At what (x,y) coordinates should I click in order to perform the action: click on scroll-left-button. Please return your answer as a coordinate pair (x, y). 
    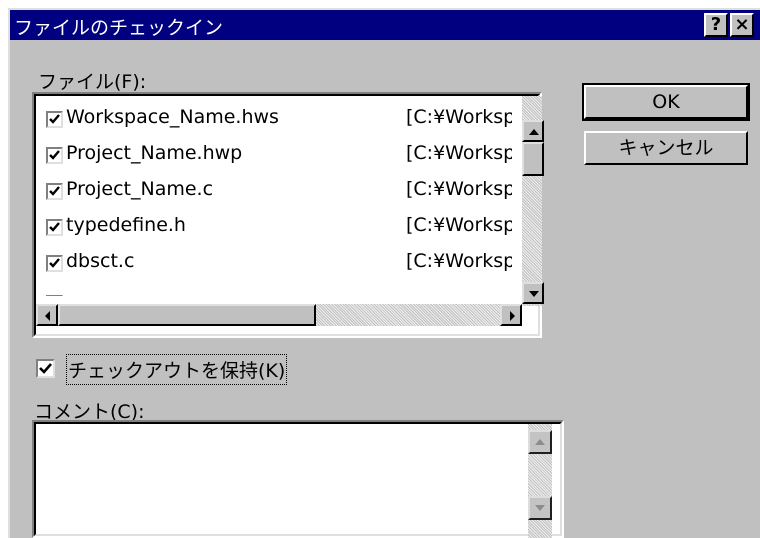
    Looking at the image, I should click on (47, 315).